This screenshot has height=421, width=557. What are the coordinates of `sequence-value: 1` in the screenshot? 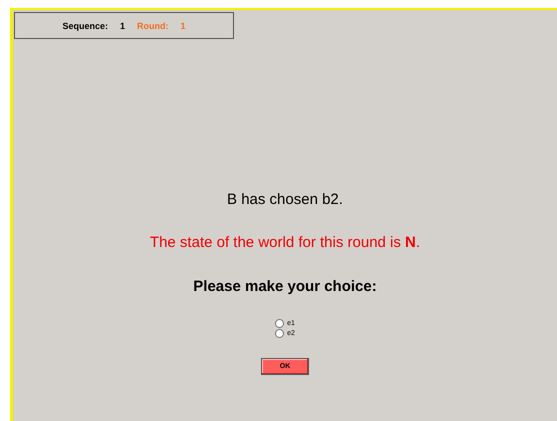 It's located at (122, 25).